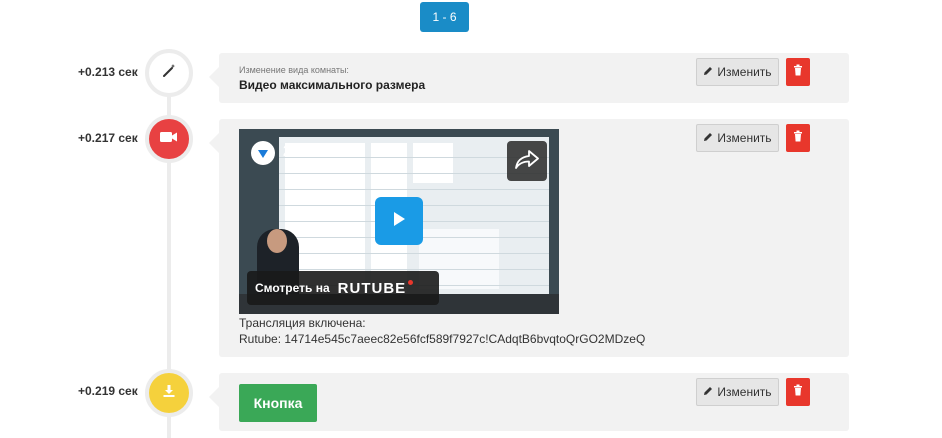 This screenshot has width=942, height=438. Describe the element at coordinates (277, 241) in the screenshot. I see `presenter-head` at that location.